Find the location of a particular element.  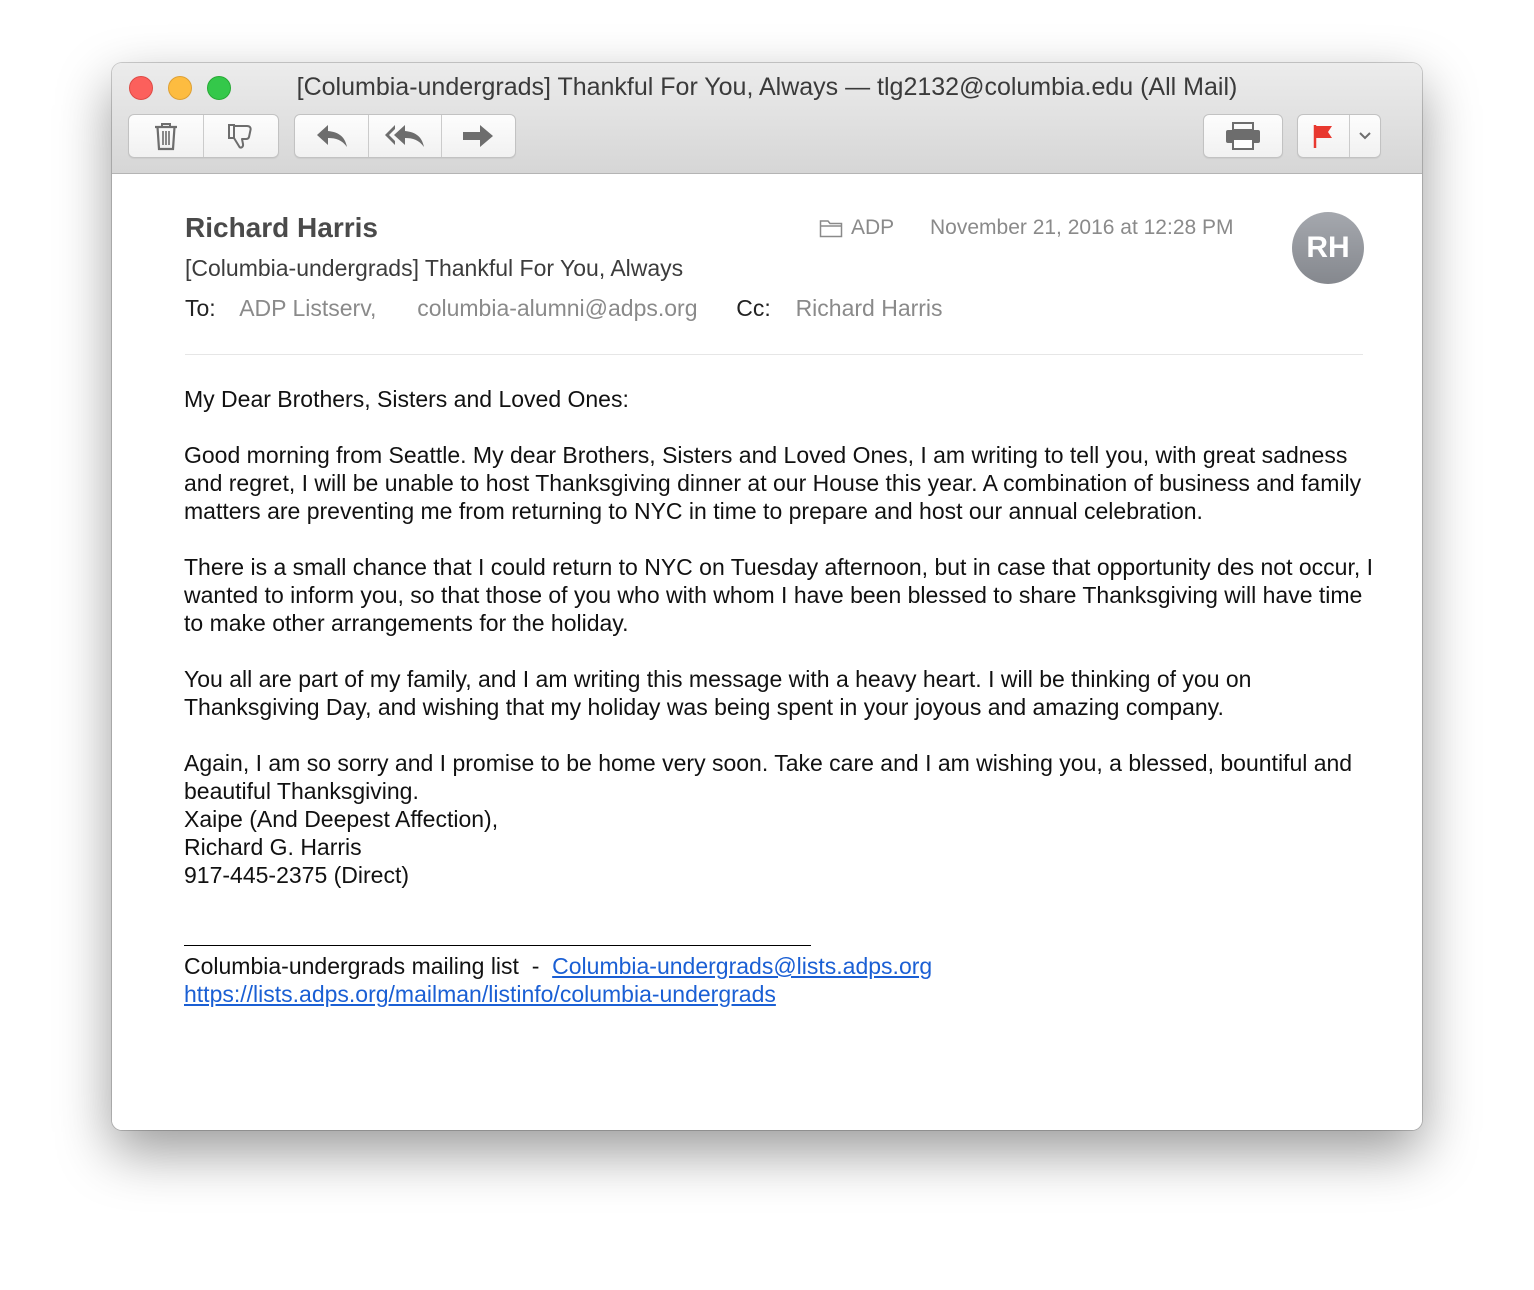

cc-recipient: Richard Harris is located at coordinates (869, 308).